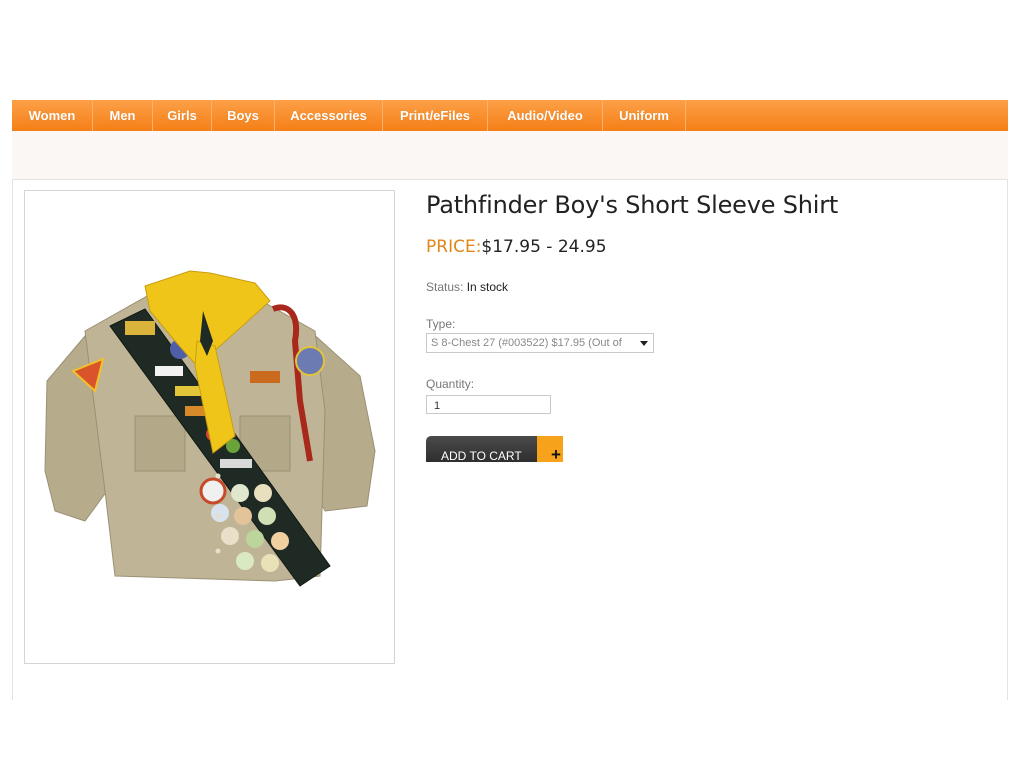 This screenshot has width=1024, height=768. What do you see at coordinates (450, 384) in the screenshot?
I see `quantity-label: Quantity:` at bounding box center [450, 384].